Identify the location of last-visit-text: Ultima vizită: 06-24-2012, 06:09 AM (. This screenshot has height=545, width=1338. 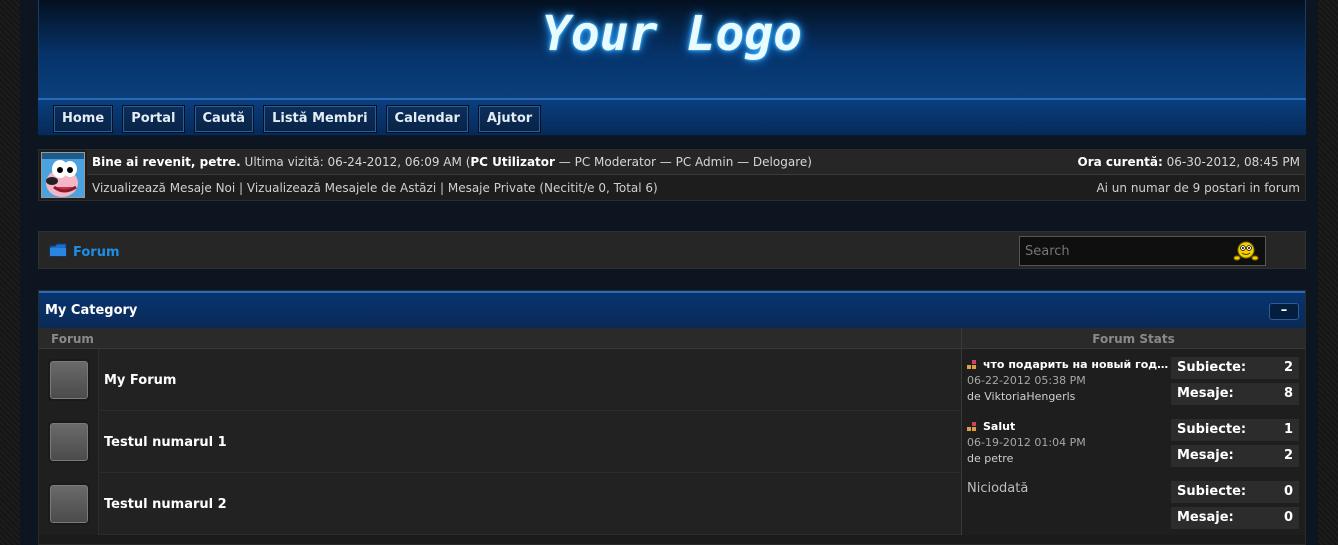
(355, 162).